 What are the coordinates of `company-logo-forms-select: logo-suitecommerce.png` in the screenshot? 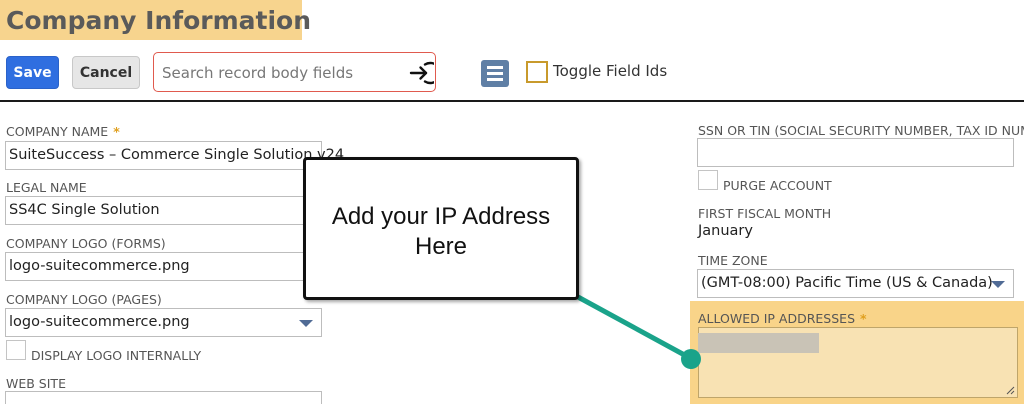 It's located at (163, 266).